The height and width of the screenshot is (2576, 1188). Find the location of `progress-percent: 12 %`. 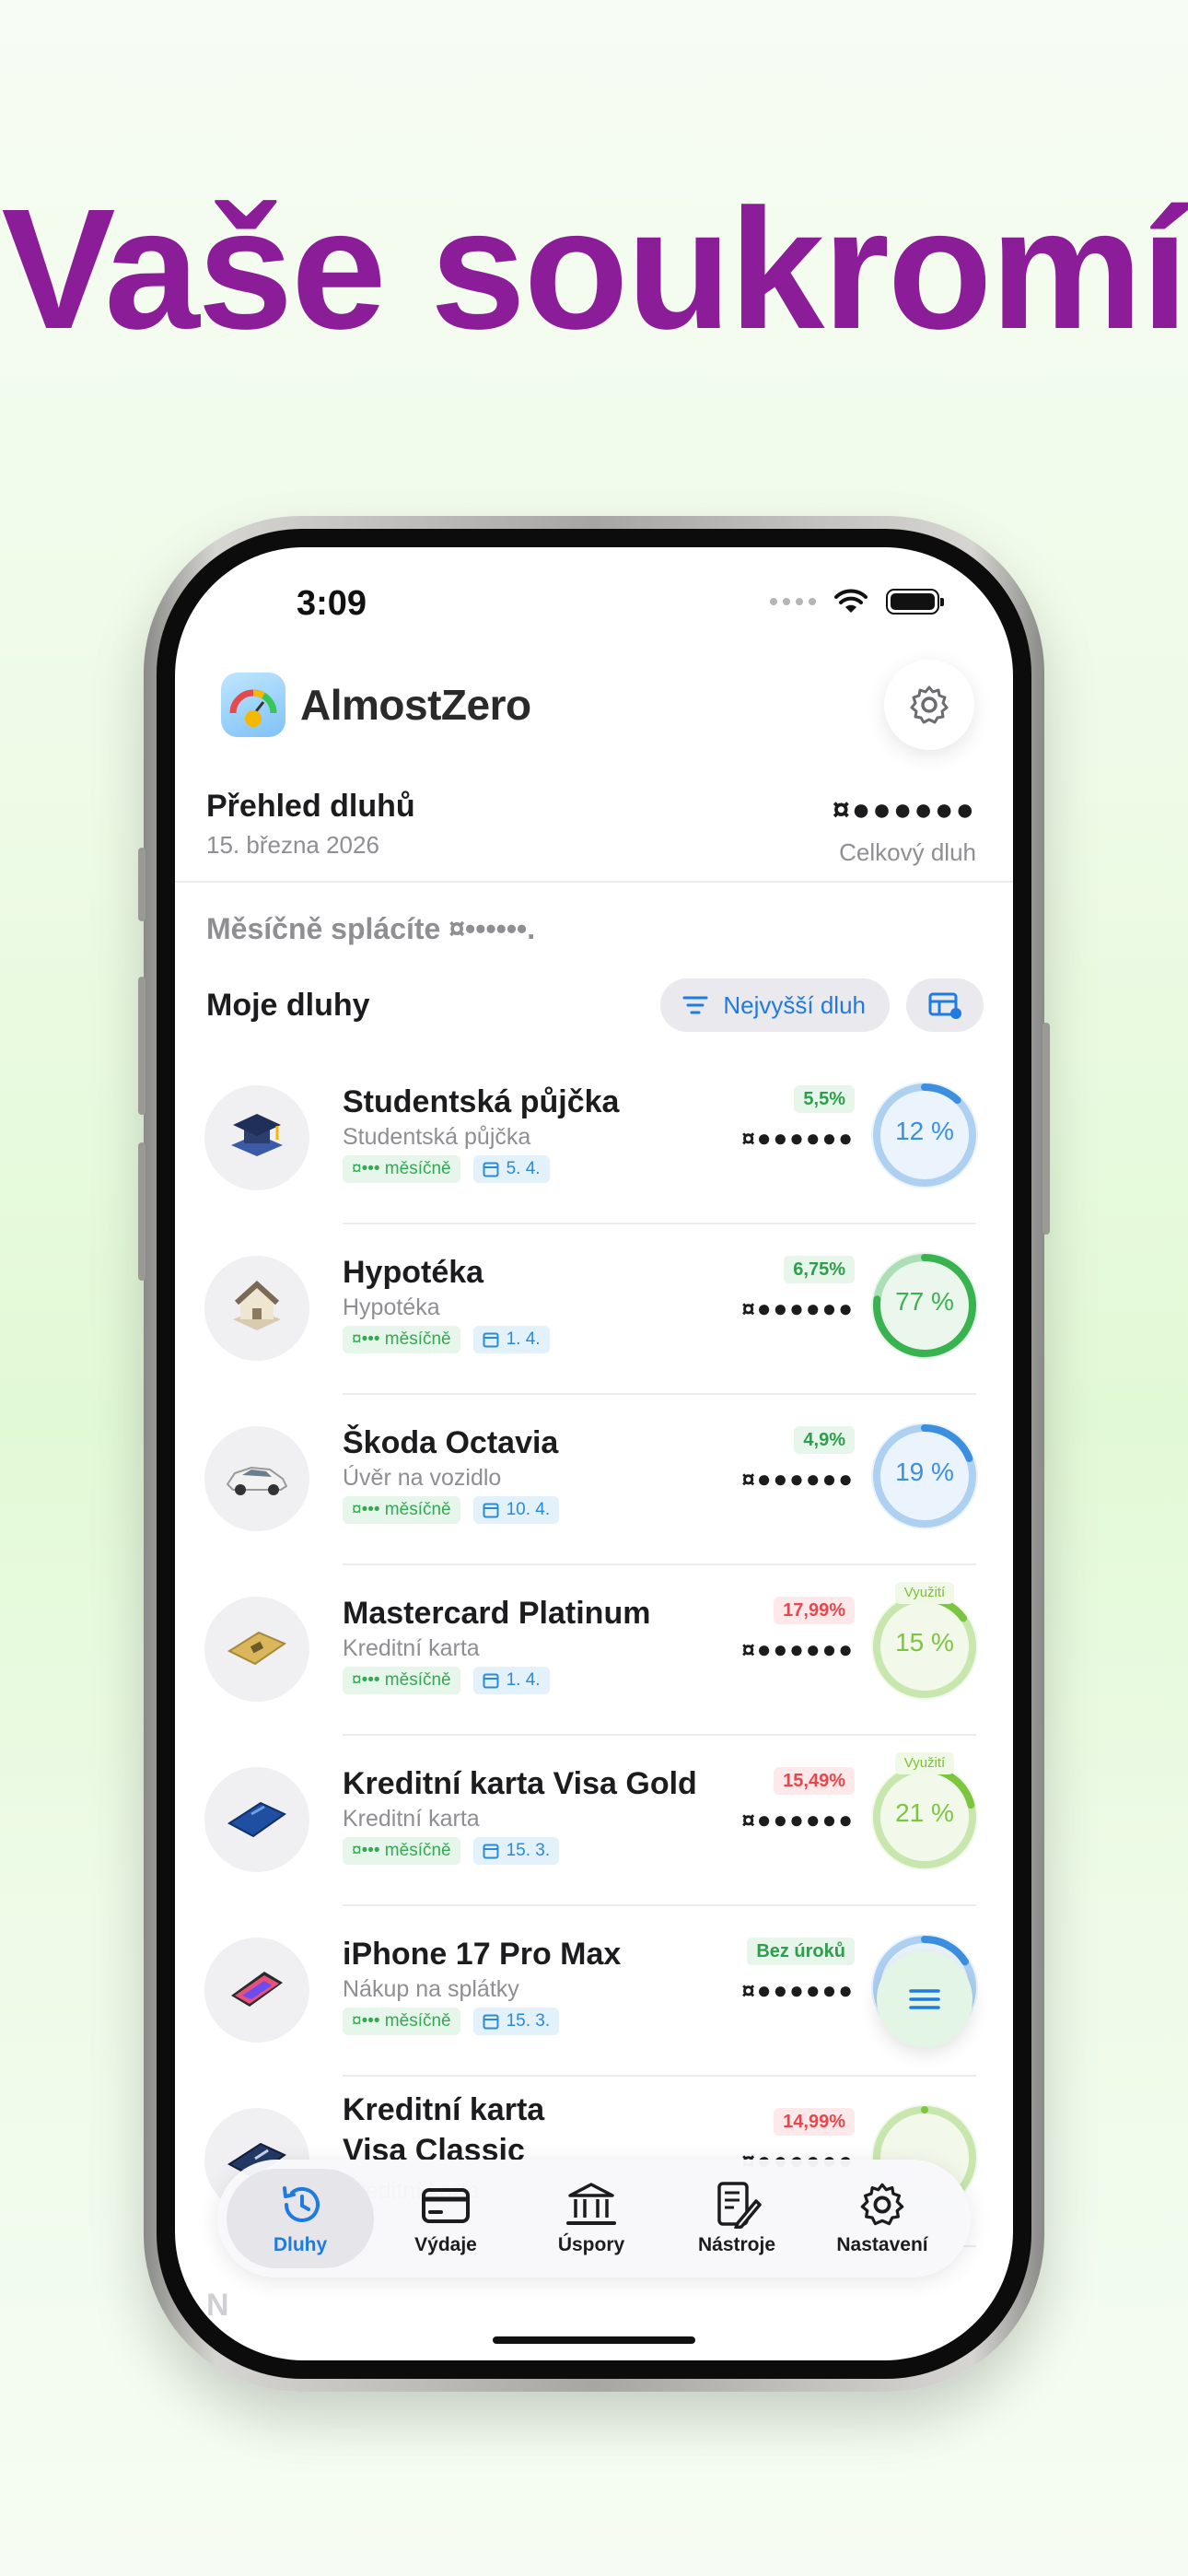

progress-percent: 12 % is located at coordinates (924, 1131).